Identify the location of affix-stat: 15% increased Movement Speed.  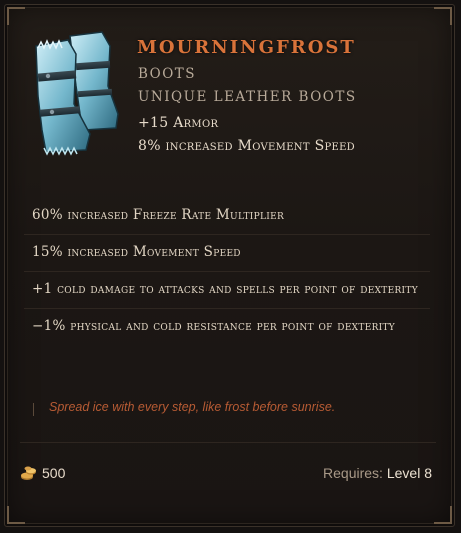
(227, 253).